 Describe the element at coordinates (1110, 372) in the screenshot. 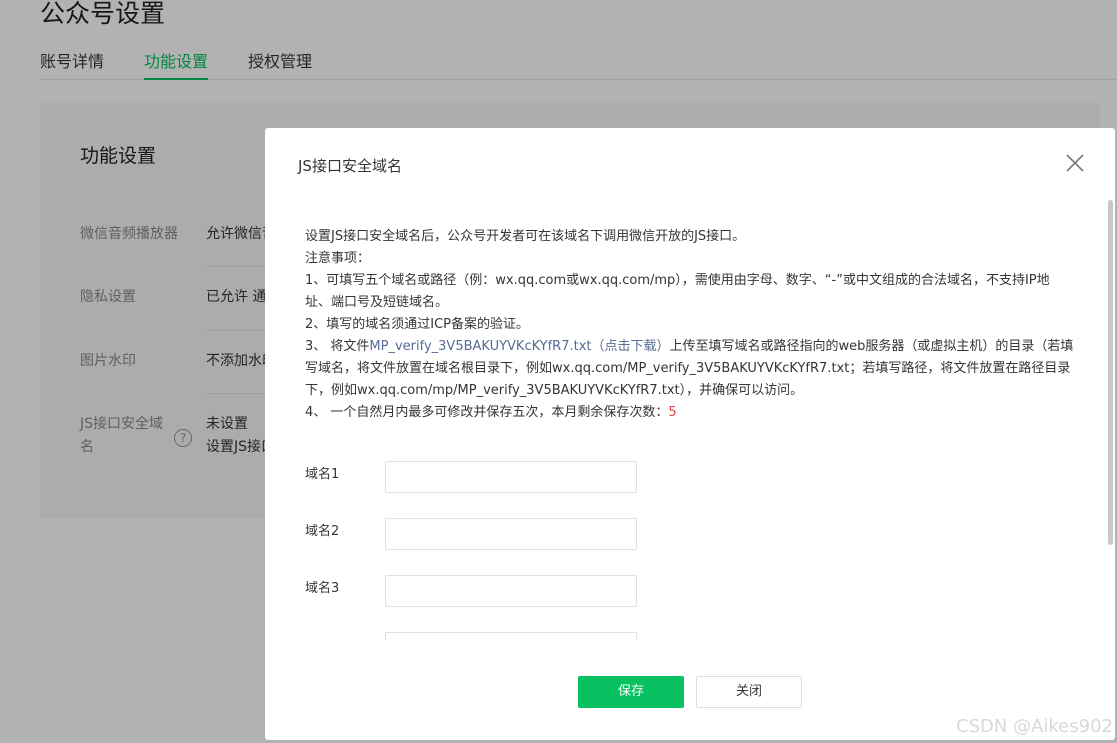

I see `dialog-scrollbar` at that location.